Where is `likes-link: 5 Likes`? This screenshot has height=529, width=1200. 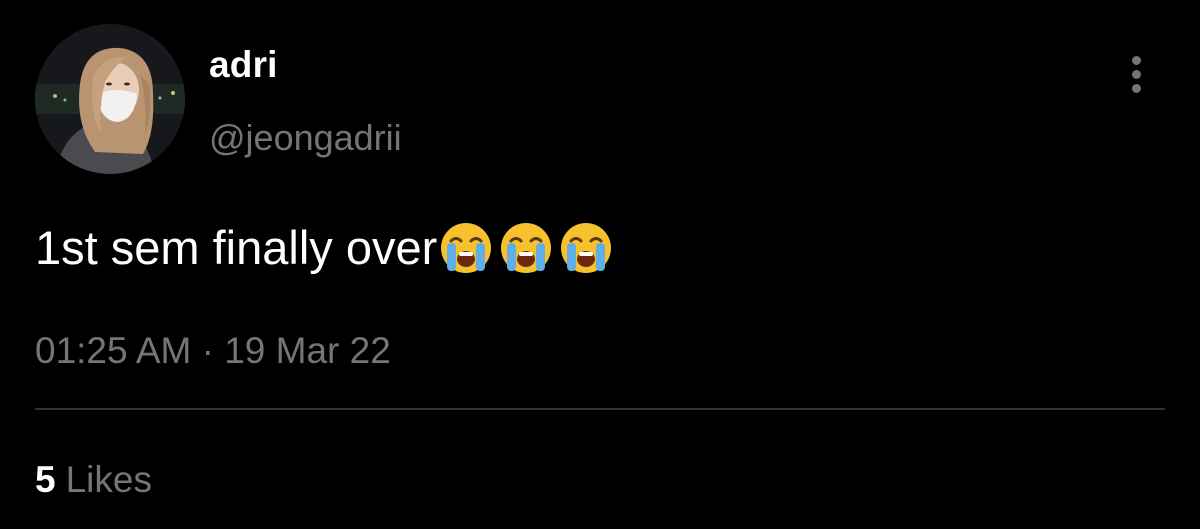
likes-link: 5 Likes is located at coordinates (93, 480).